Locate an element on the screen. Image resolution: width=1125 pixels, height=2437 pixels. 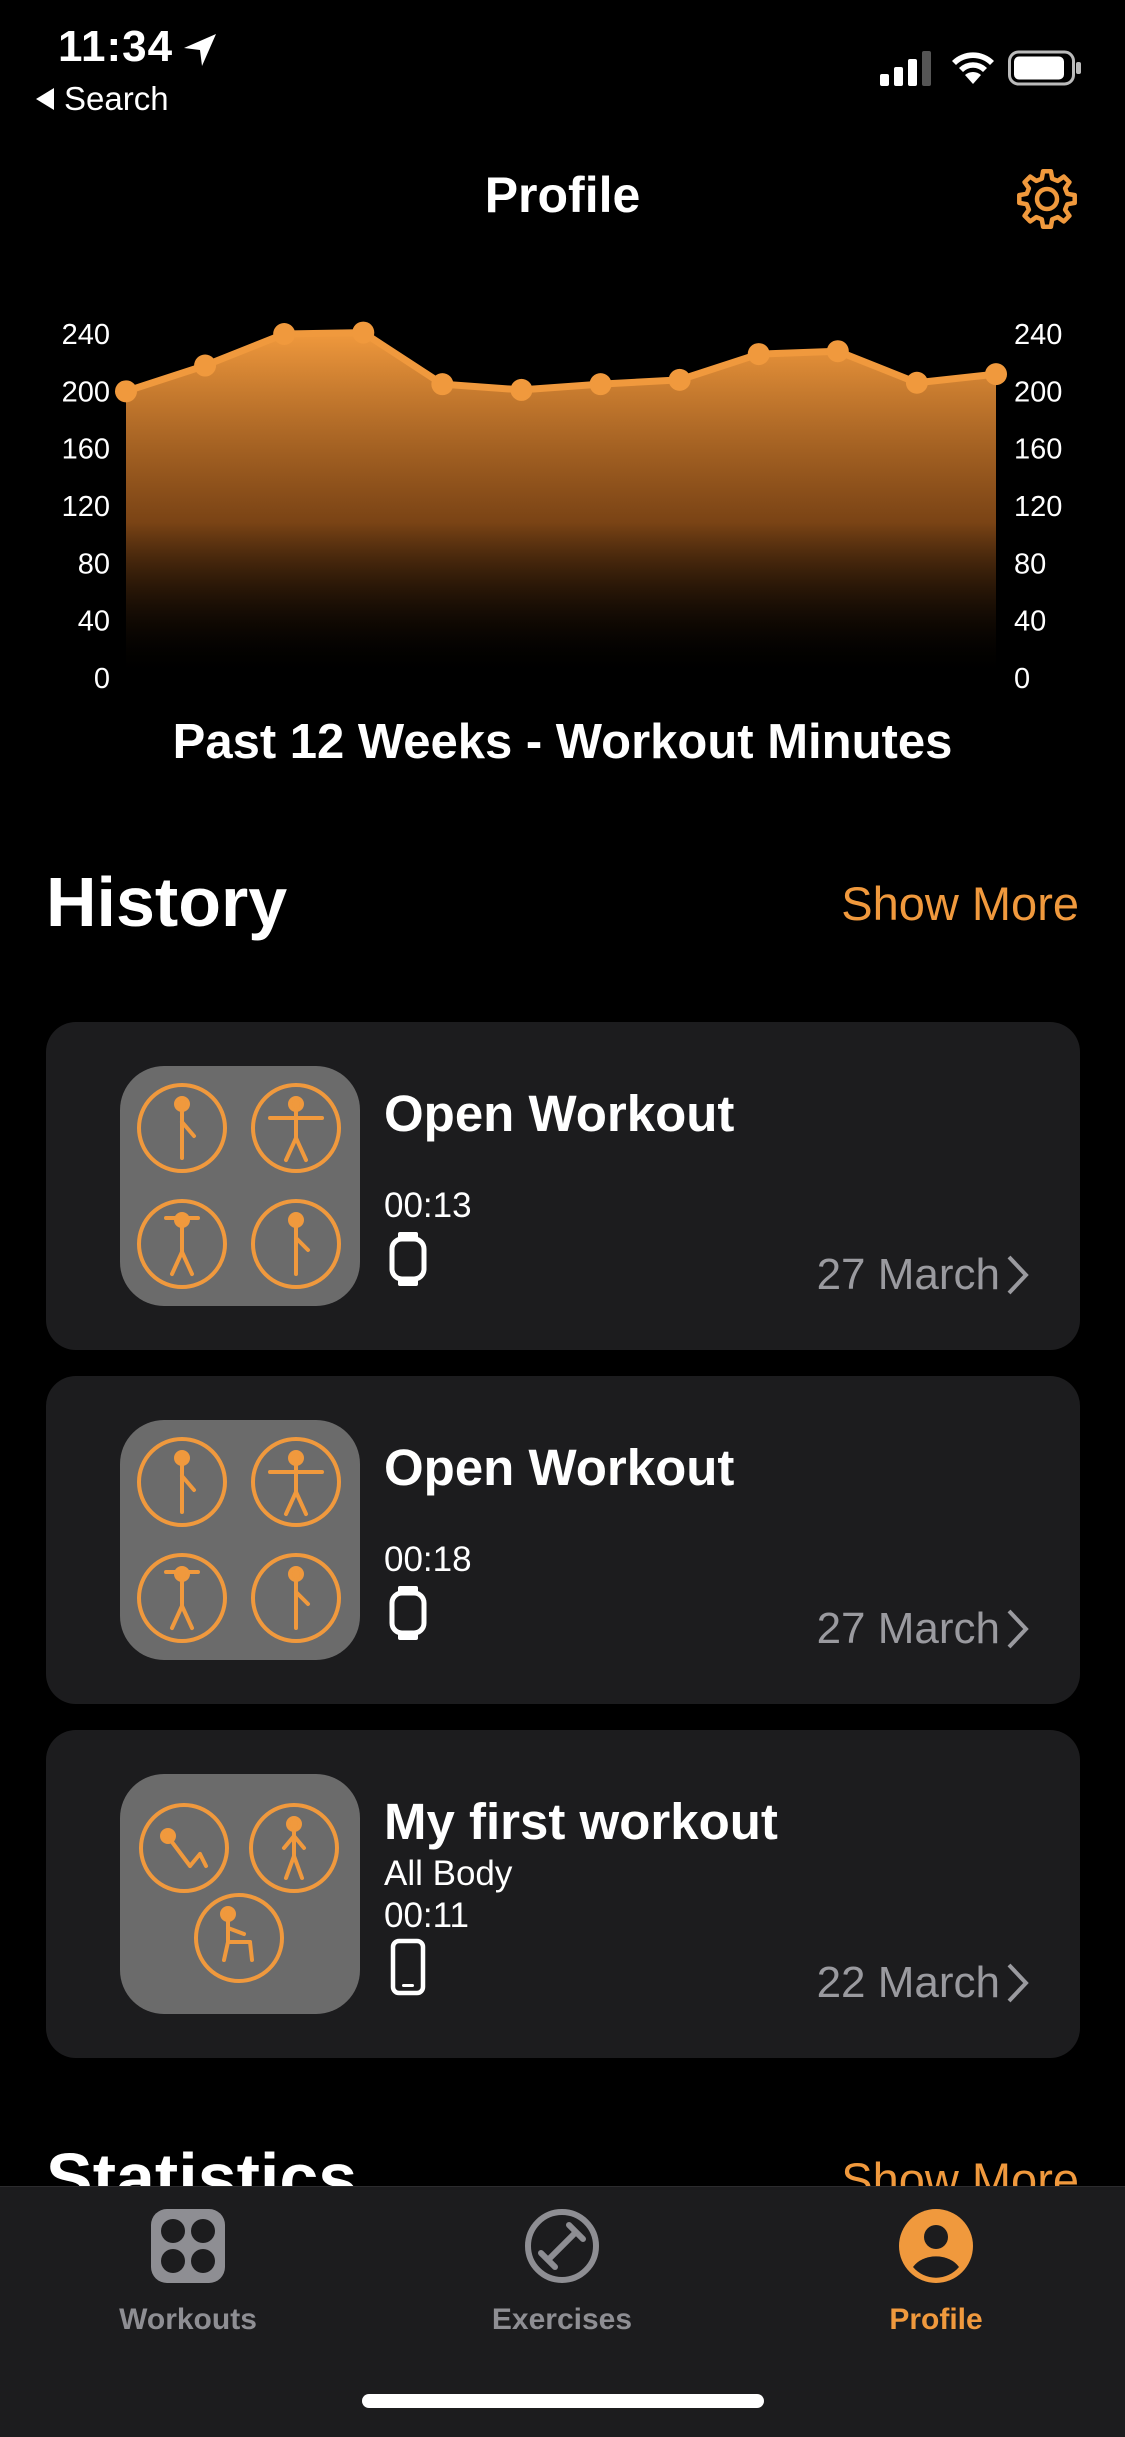
workout-minutes-chart: 0 40 80 120 160 200 240 0 40 80 120 160 200 240 is located at coordinates (562, 507).